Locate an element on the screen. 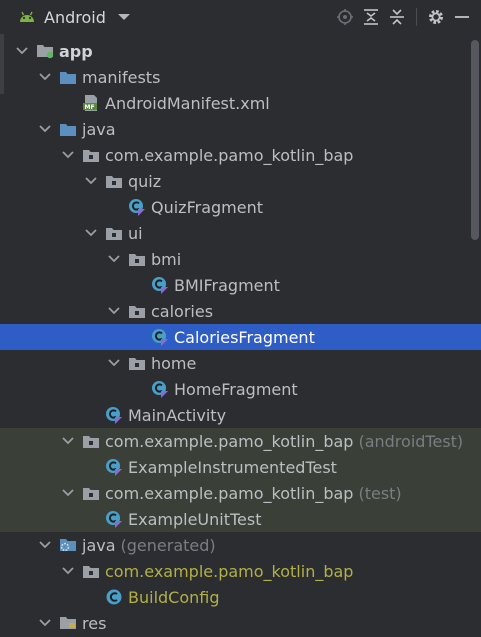 The width and height of the screenshot is (481, 637). tree-item-label: BMIFragment is located at coordinates (227, 285).